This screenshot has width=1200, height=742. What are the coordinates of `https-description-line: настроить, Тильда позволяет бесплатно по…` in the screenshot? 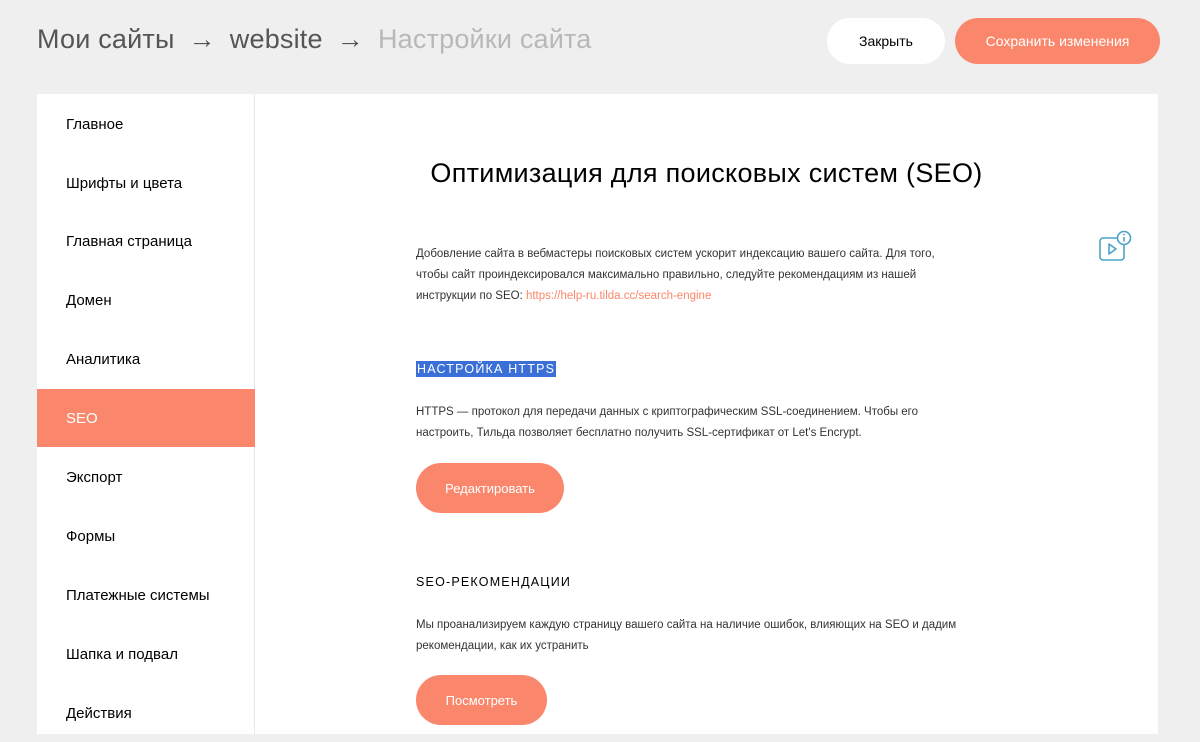 It's located at (639, 433).